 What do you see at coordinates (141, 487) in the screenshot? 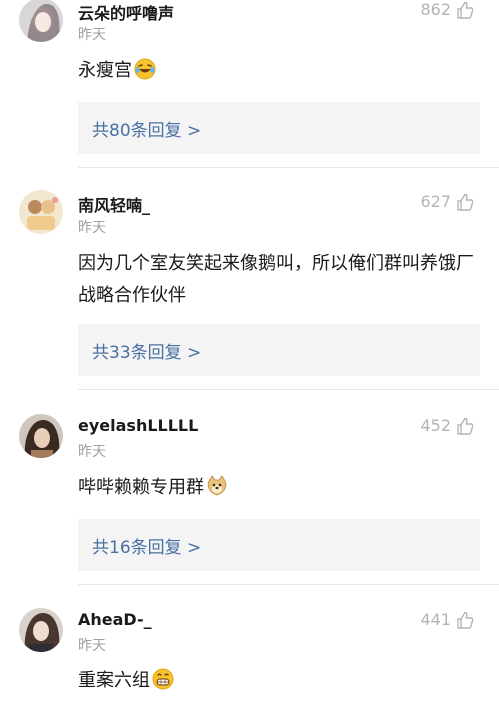
I see `comment-text-content: 哔哔赖赖专用群` at bounding box center [141, 487].